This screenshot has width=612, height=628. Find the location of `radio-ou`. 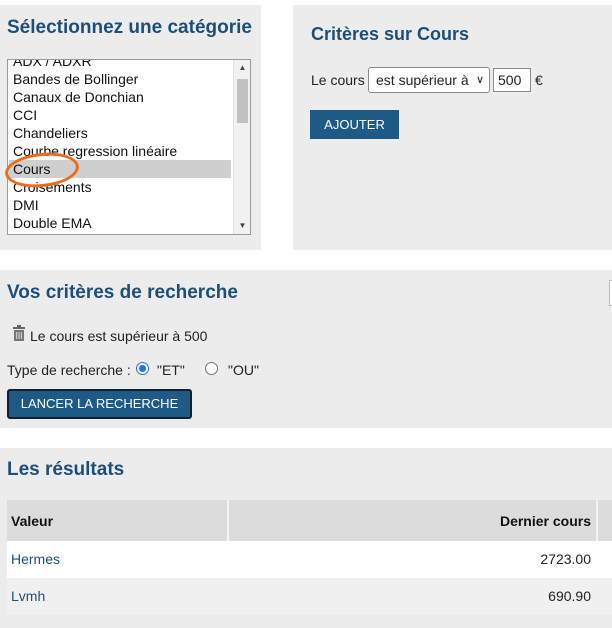

radio-ou is located at coordinates (211, 368).